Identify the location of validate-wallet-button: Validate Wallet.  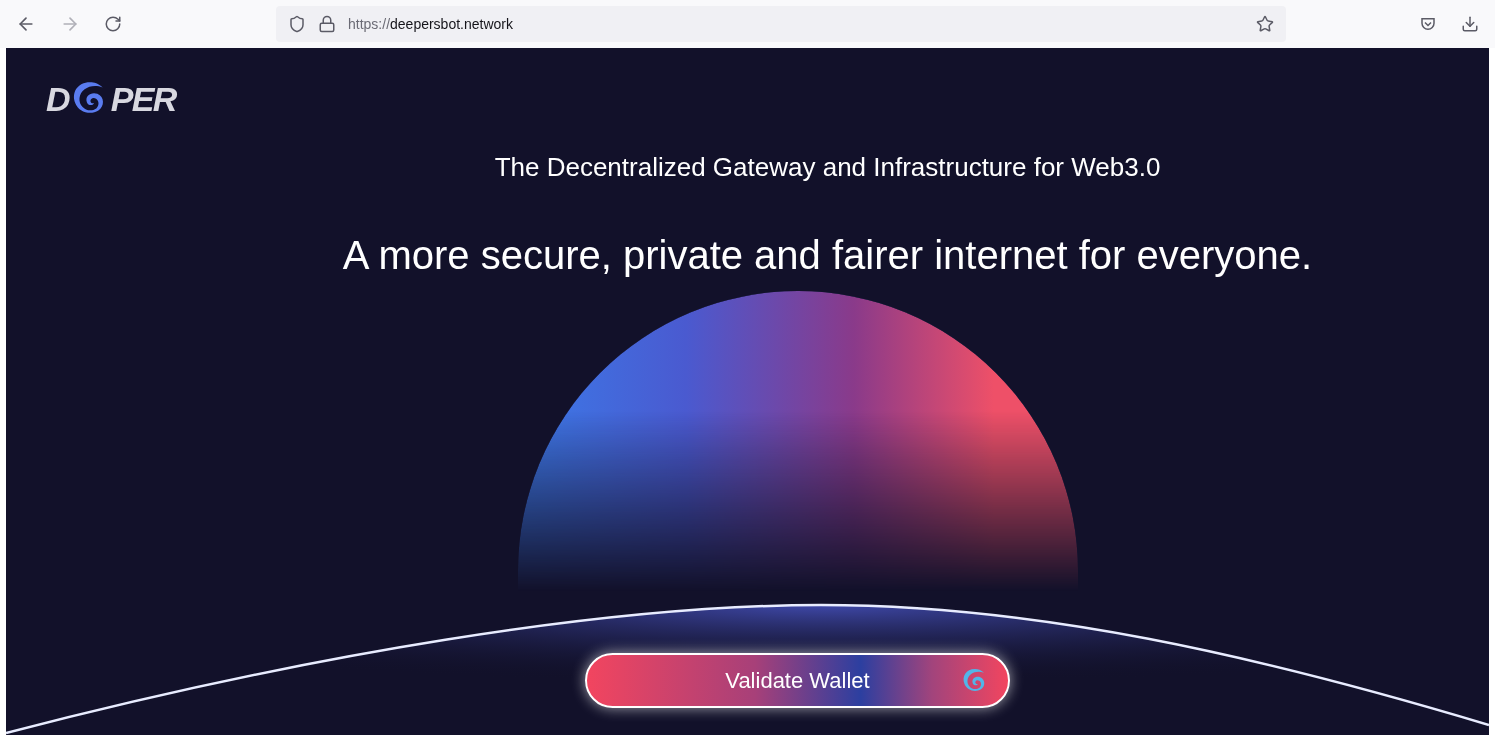
(797, 680).